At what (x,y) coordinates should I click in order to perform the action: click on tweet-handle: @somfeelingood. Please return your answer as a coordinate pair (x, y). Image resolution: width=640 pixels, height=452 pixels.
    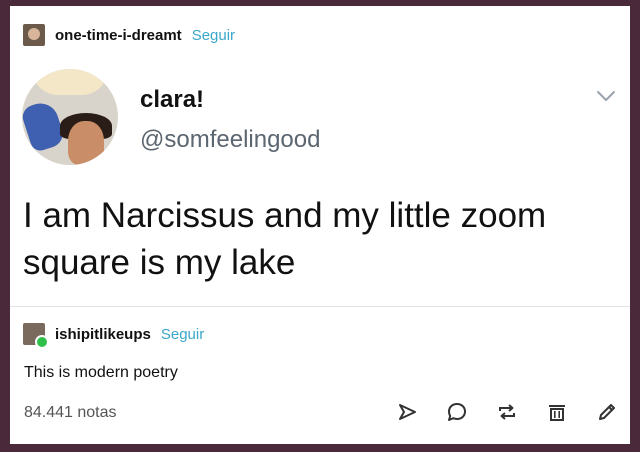
    Looking at the image, I should click on (230, 139).